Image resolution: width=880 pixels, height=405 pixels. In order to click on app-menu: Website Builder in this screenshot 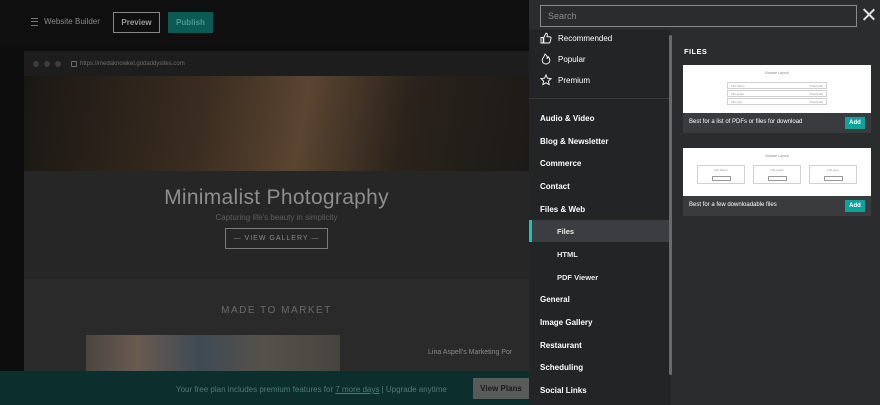, I will do `click(65, 21)`.